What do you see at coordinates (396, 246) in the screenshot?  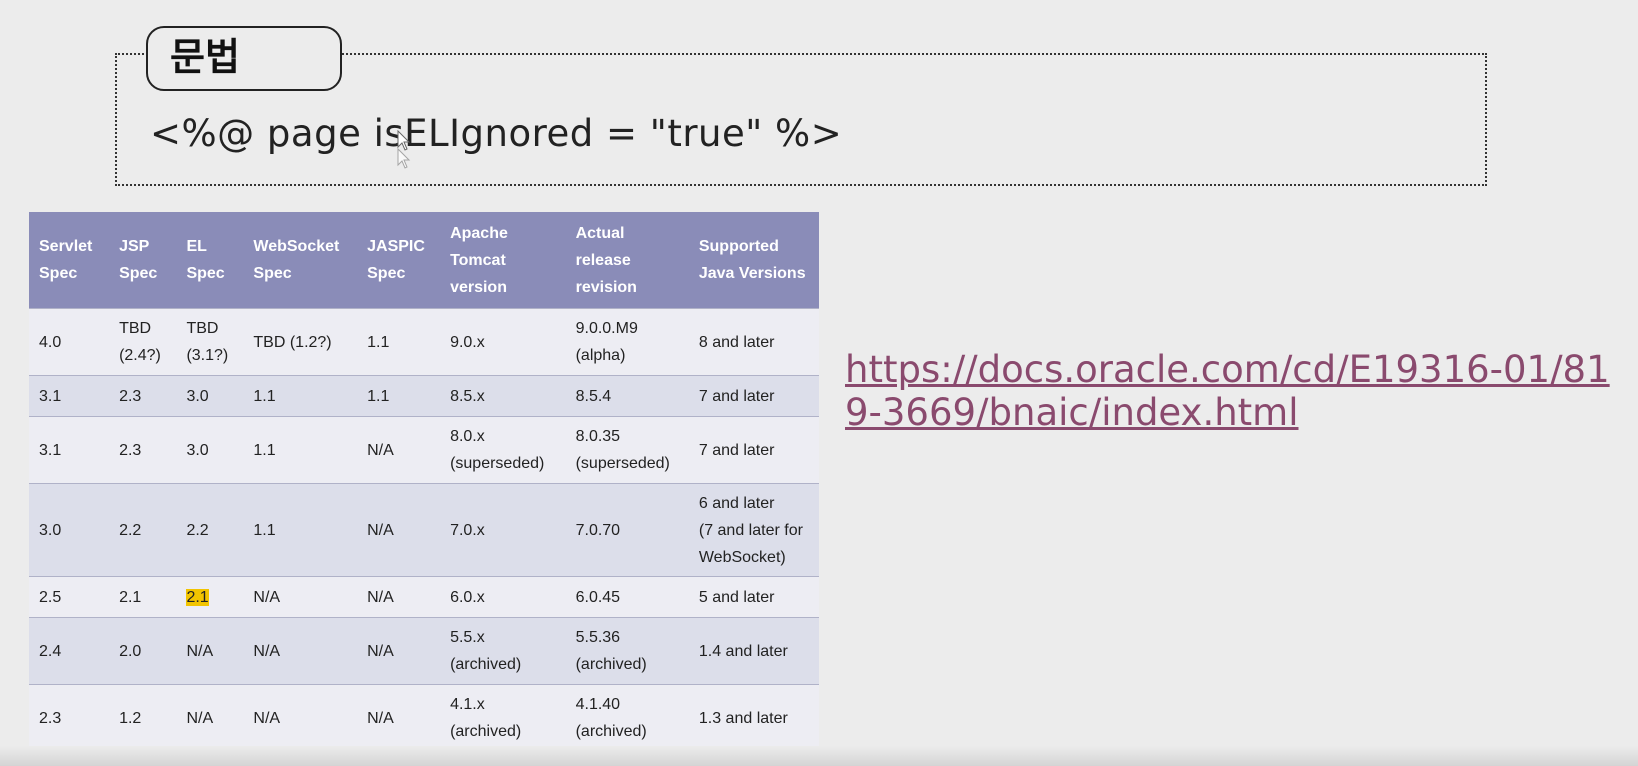 I see `column-header-line: JASPIC` at bounding box center [396, 246].